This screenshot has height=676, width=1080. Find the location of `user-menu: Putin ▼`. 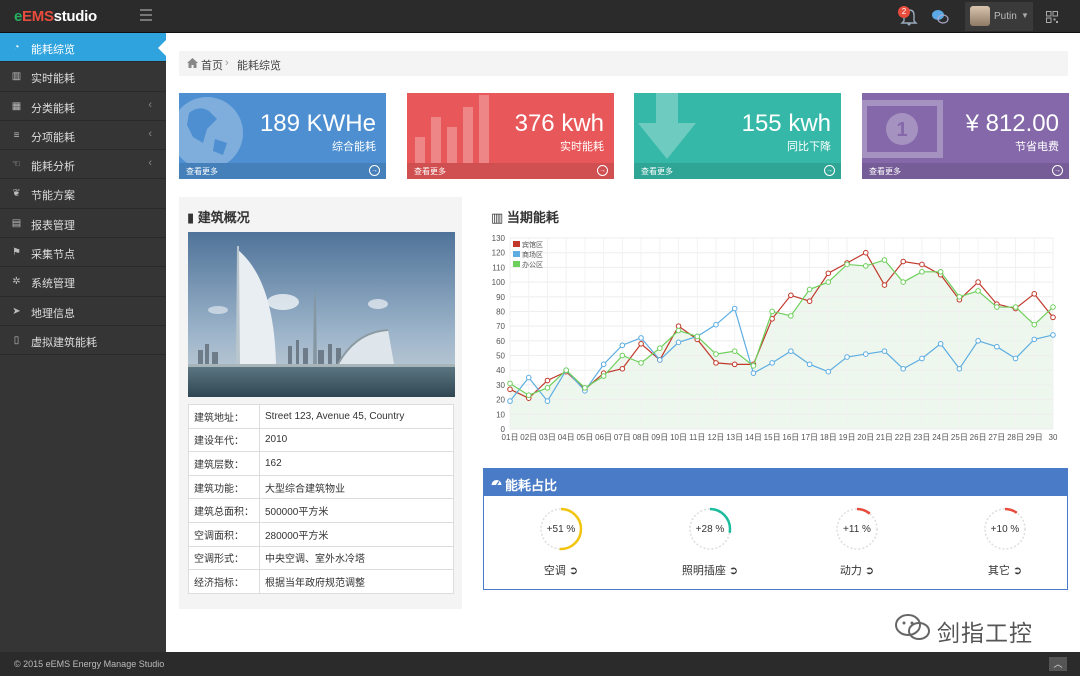

user-menu: Putin ▼ is located at coordinates (999, 16).